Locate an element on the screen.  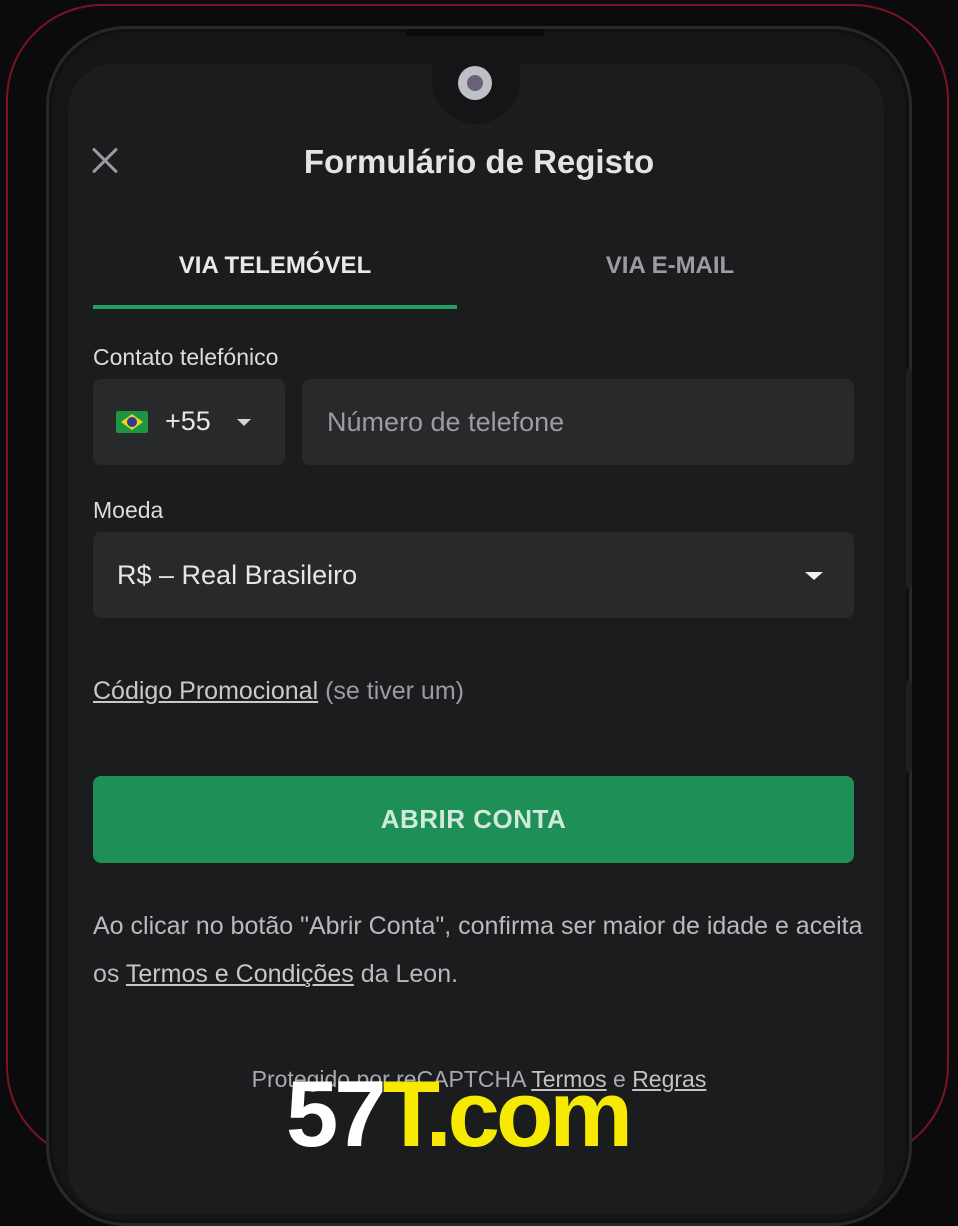
phone-side-button-power is located at coordinates (909, 478).